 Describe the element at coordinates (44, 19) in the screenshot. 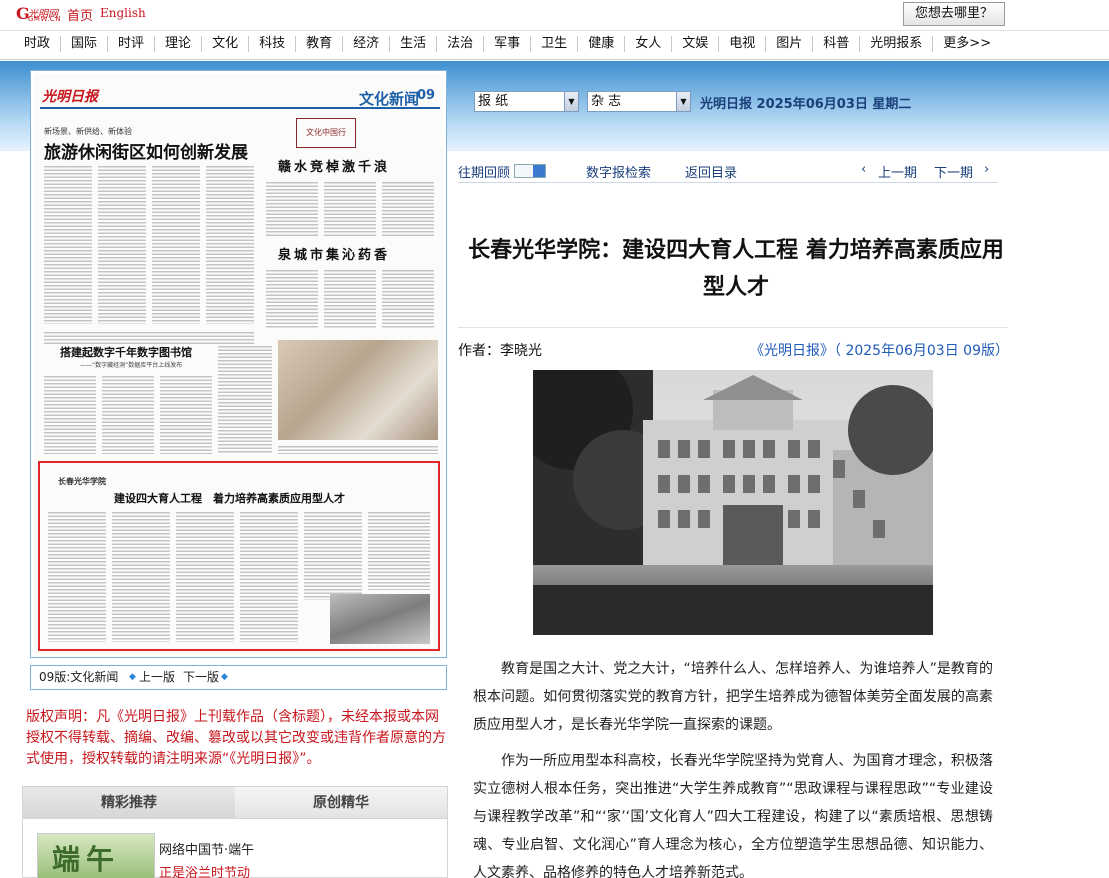

I see `logo-subtext: GMW.CN` at that location.